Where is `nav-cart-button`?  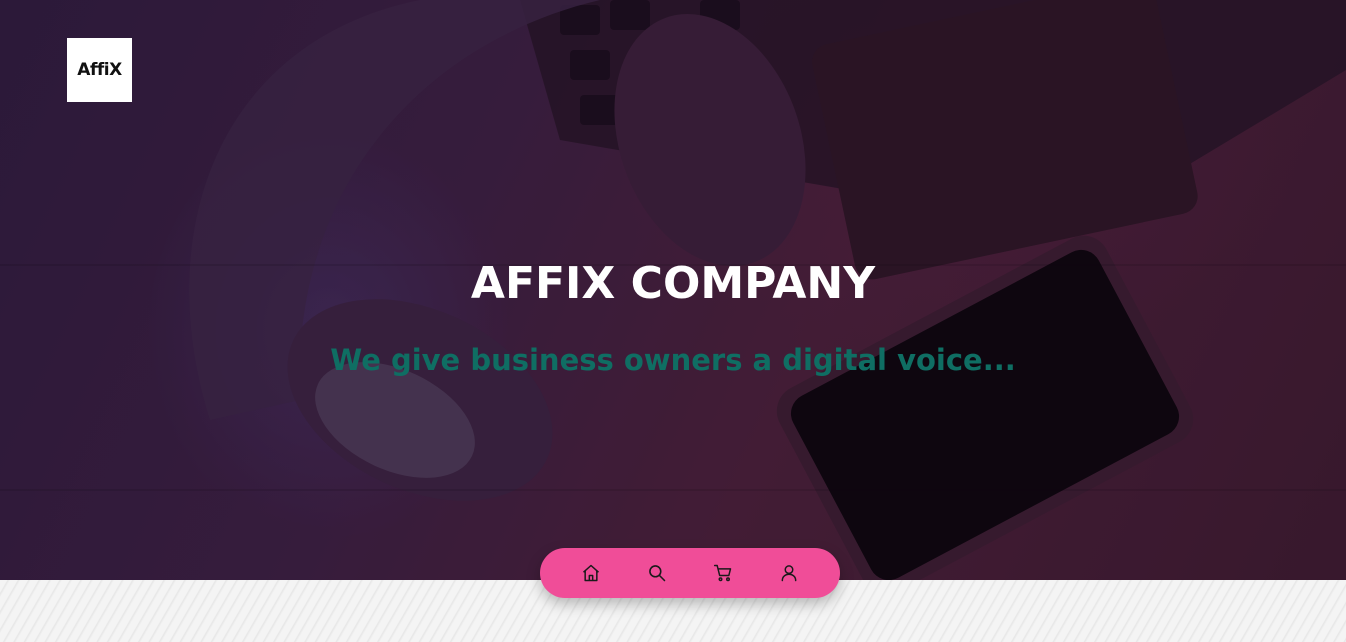 nav-cart-button is located at coordinates (723, 573).